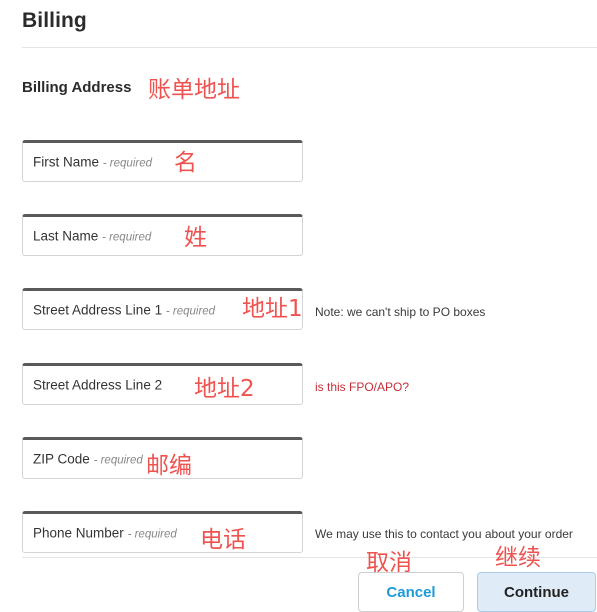 This screenshot has width=597, height=612. I want to click on annotation-continue: 继续, so click(518, 558).